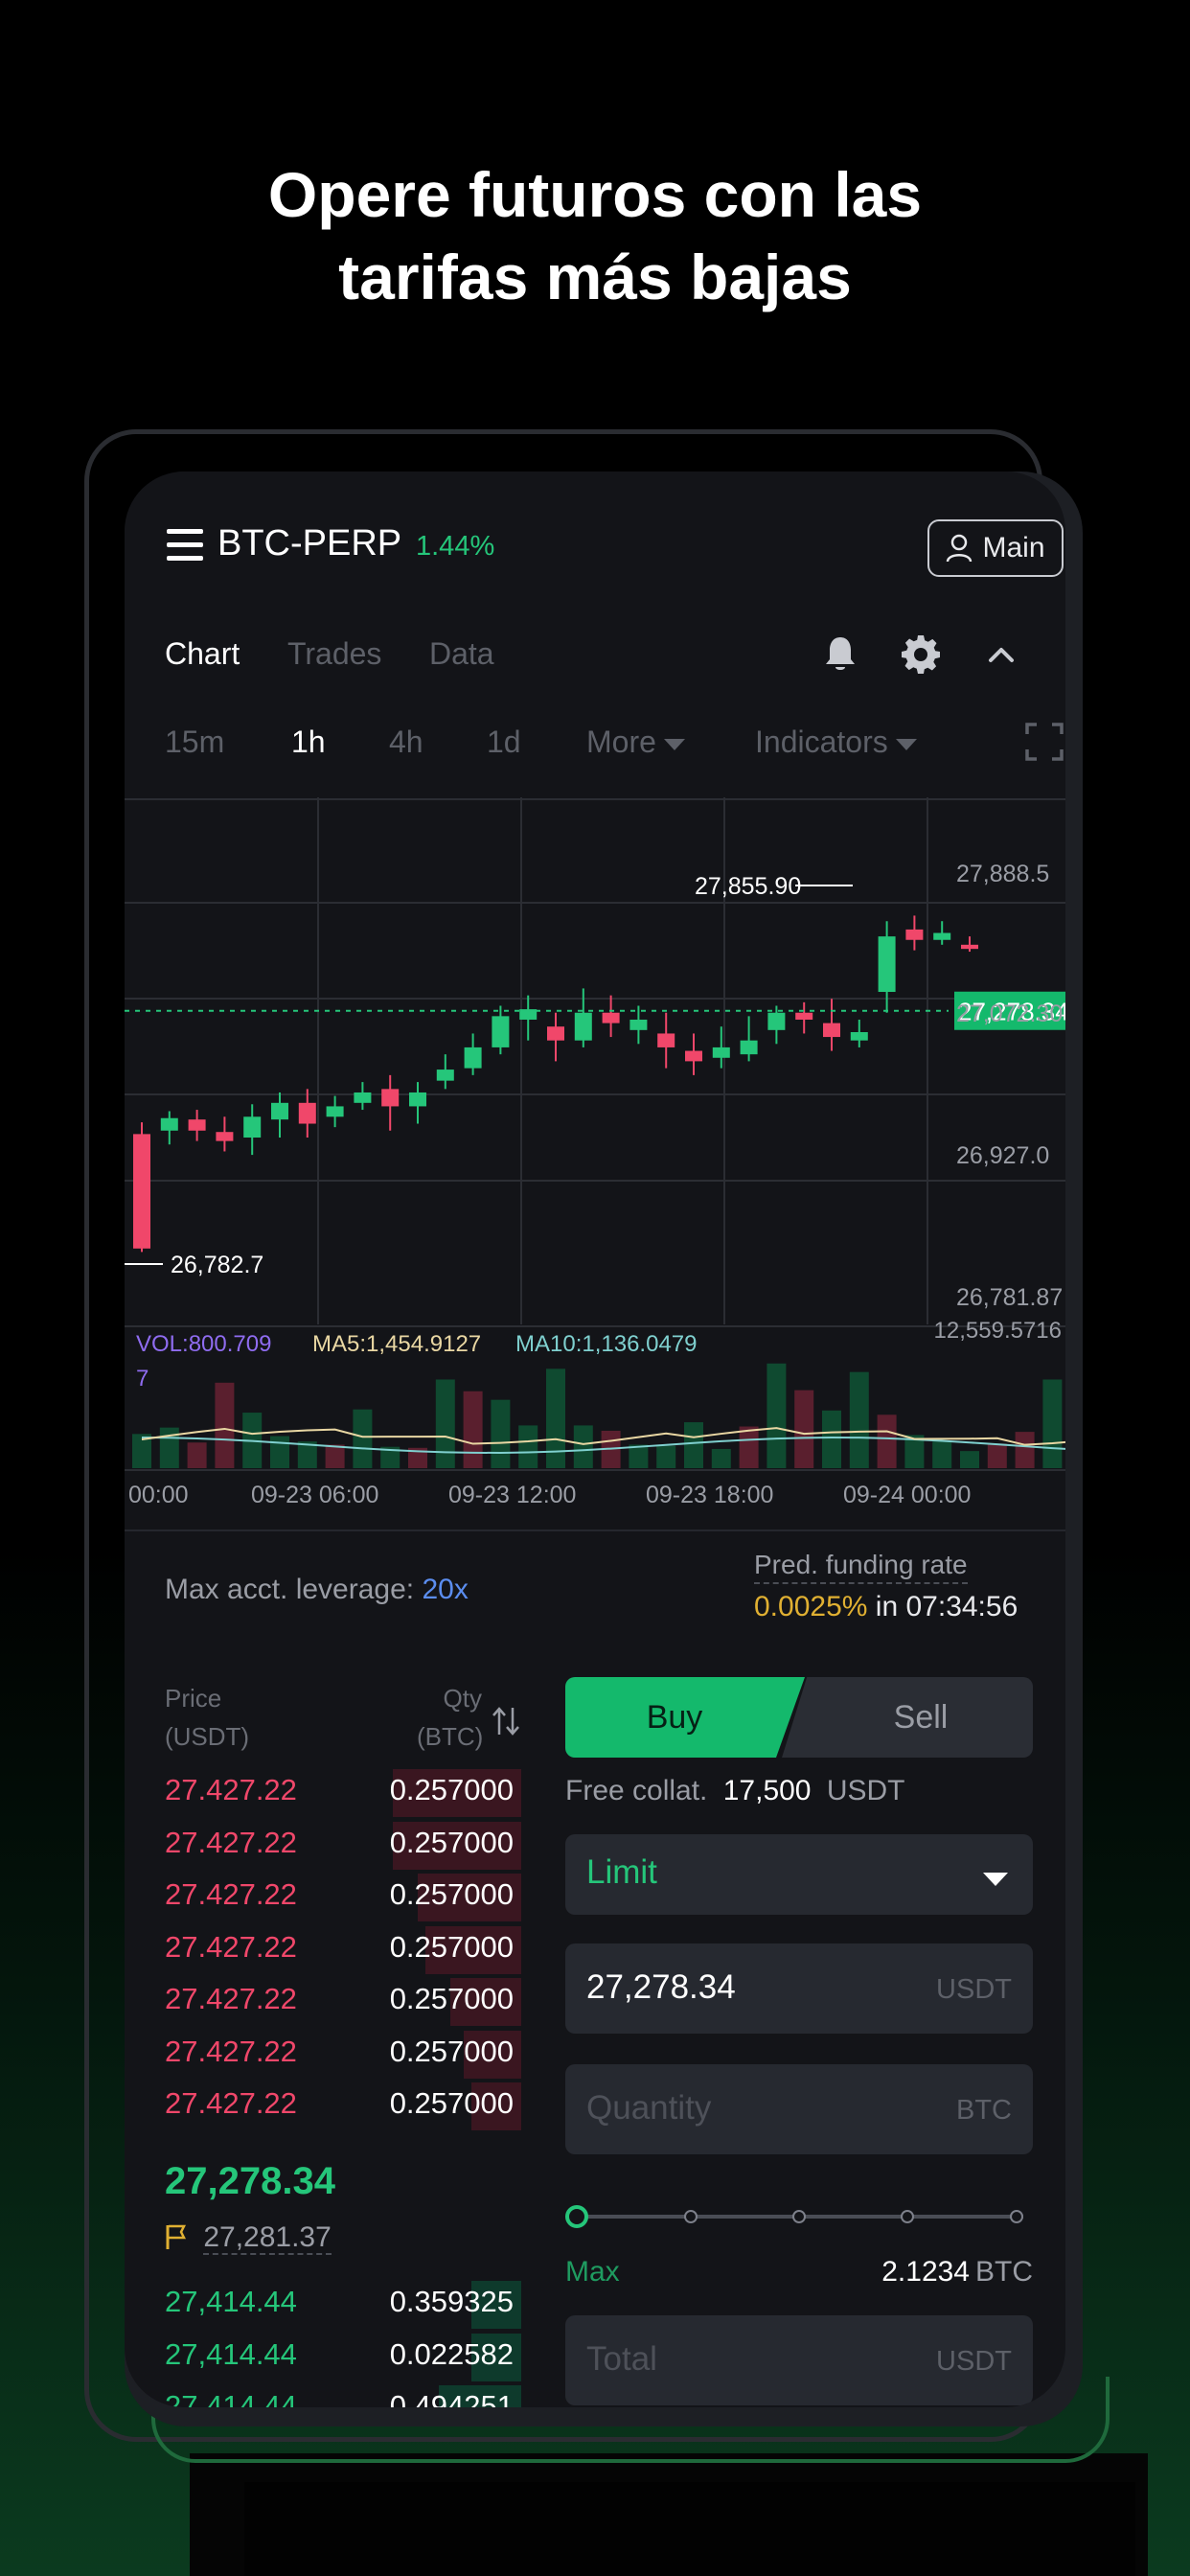  Describe the element at coordinates (1044, 742) in the screenshot. I see `fullscreen-icon` at that location.